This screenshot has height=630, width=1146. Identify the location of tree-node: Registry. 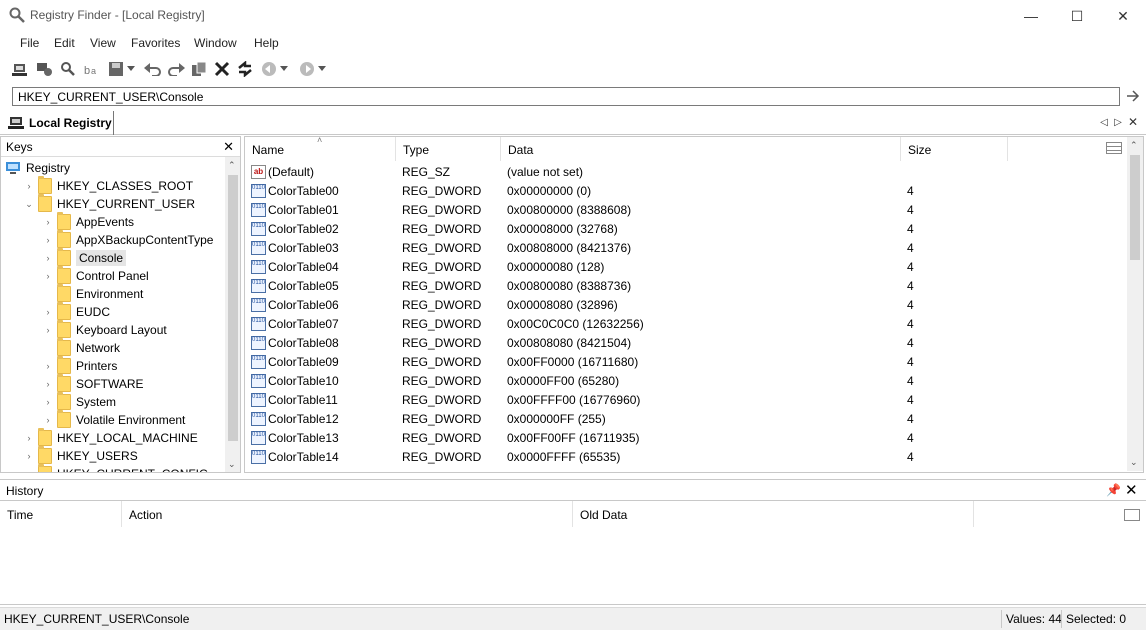
(37, 168).